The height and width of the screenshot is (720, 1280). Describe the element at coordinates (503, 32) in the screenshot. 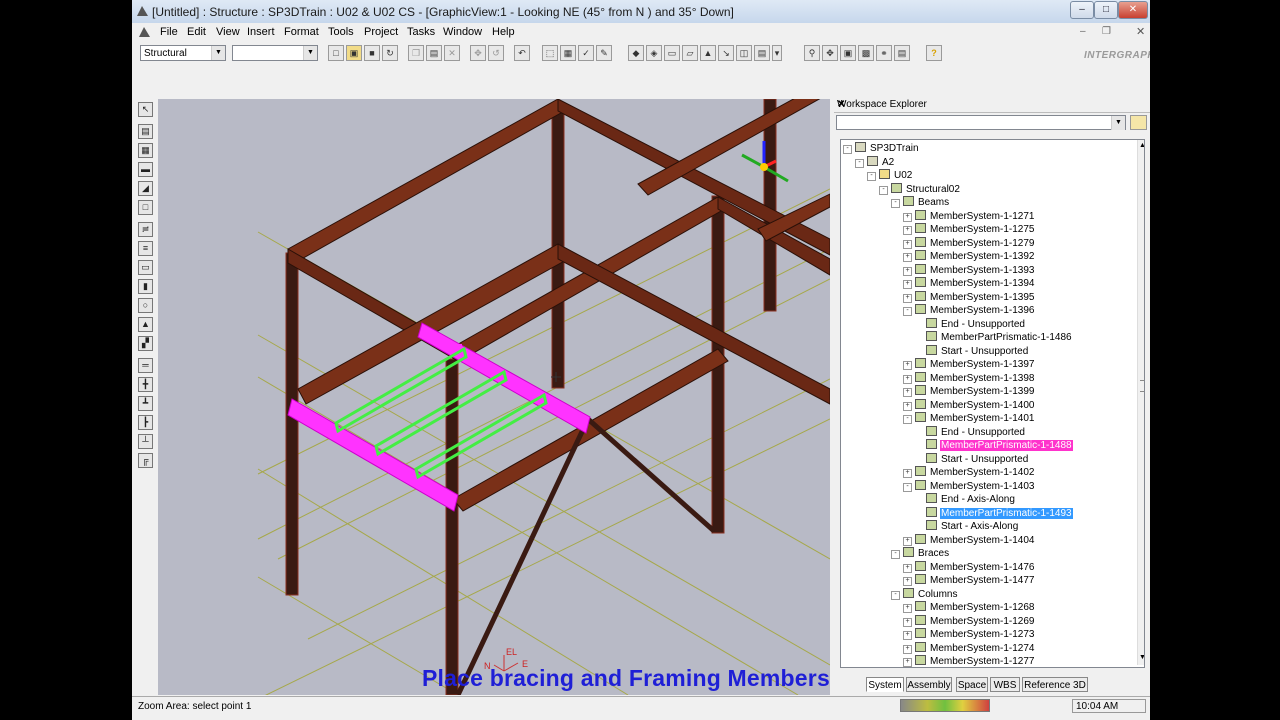

I see `menu-help: Help` at that location.